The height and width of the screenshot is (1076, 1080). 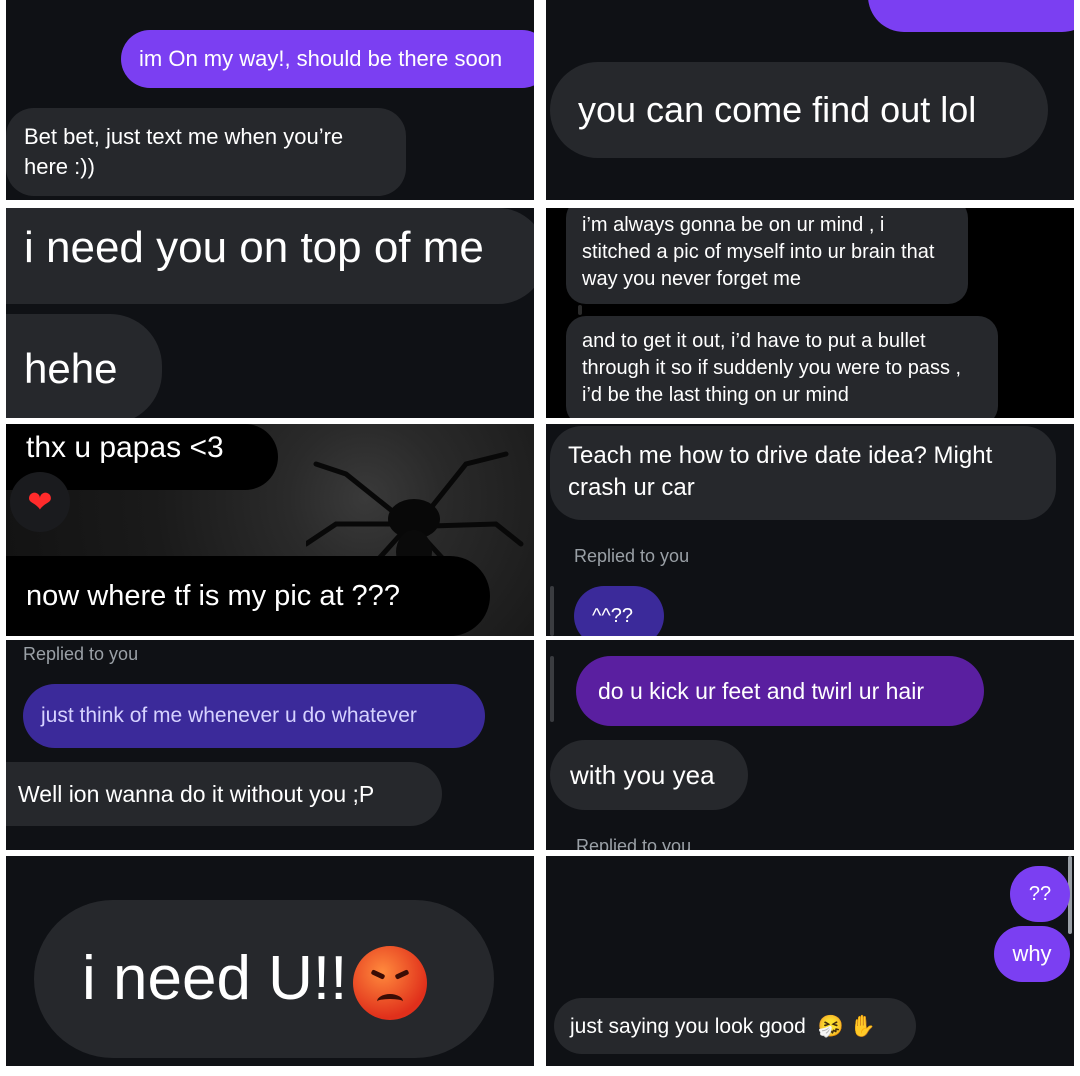 What do you see at coordinates (619, 611) in the screenshot?
I see `sent-message: ^^??` at bounding box center [619, 611].